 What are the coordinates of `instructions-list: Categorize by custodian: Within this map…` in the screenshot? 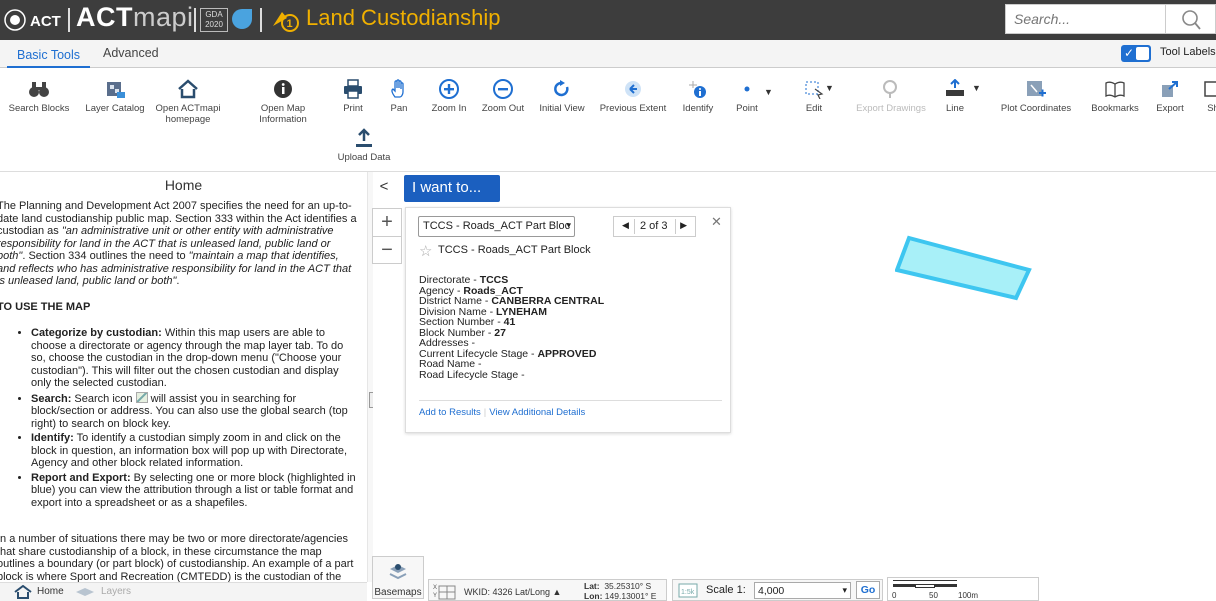 It's located at (194, 418).